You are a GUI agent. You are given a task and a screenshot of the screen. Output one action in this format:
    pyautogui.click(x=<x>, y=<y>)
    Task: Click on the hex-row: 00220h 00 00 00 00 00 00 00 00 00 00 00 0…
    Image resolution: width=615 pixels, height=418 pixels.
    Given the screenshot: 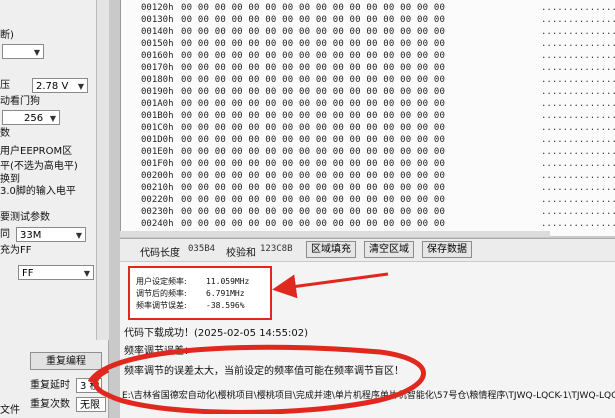 What is the action you would take?
    pyautogui.click(x=368, y=200)
    